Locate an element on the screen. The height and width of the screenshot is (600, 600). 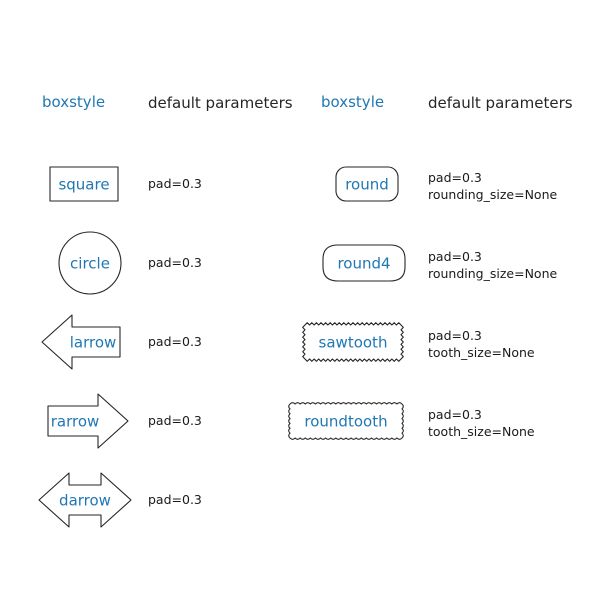
params-round: pad=0.3 rounding_size=None is located at coordinates (493, 186).